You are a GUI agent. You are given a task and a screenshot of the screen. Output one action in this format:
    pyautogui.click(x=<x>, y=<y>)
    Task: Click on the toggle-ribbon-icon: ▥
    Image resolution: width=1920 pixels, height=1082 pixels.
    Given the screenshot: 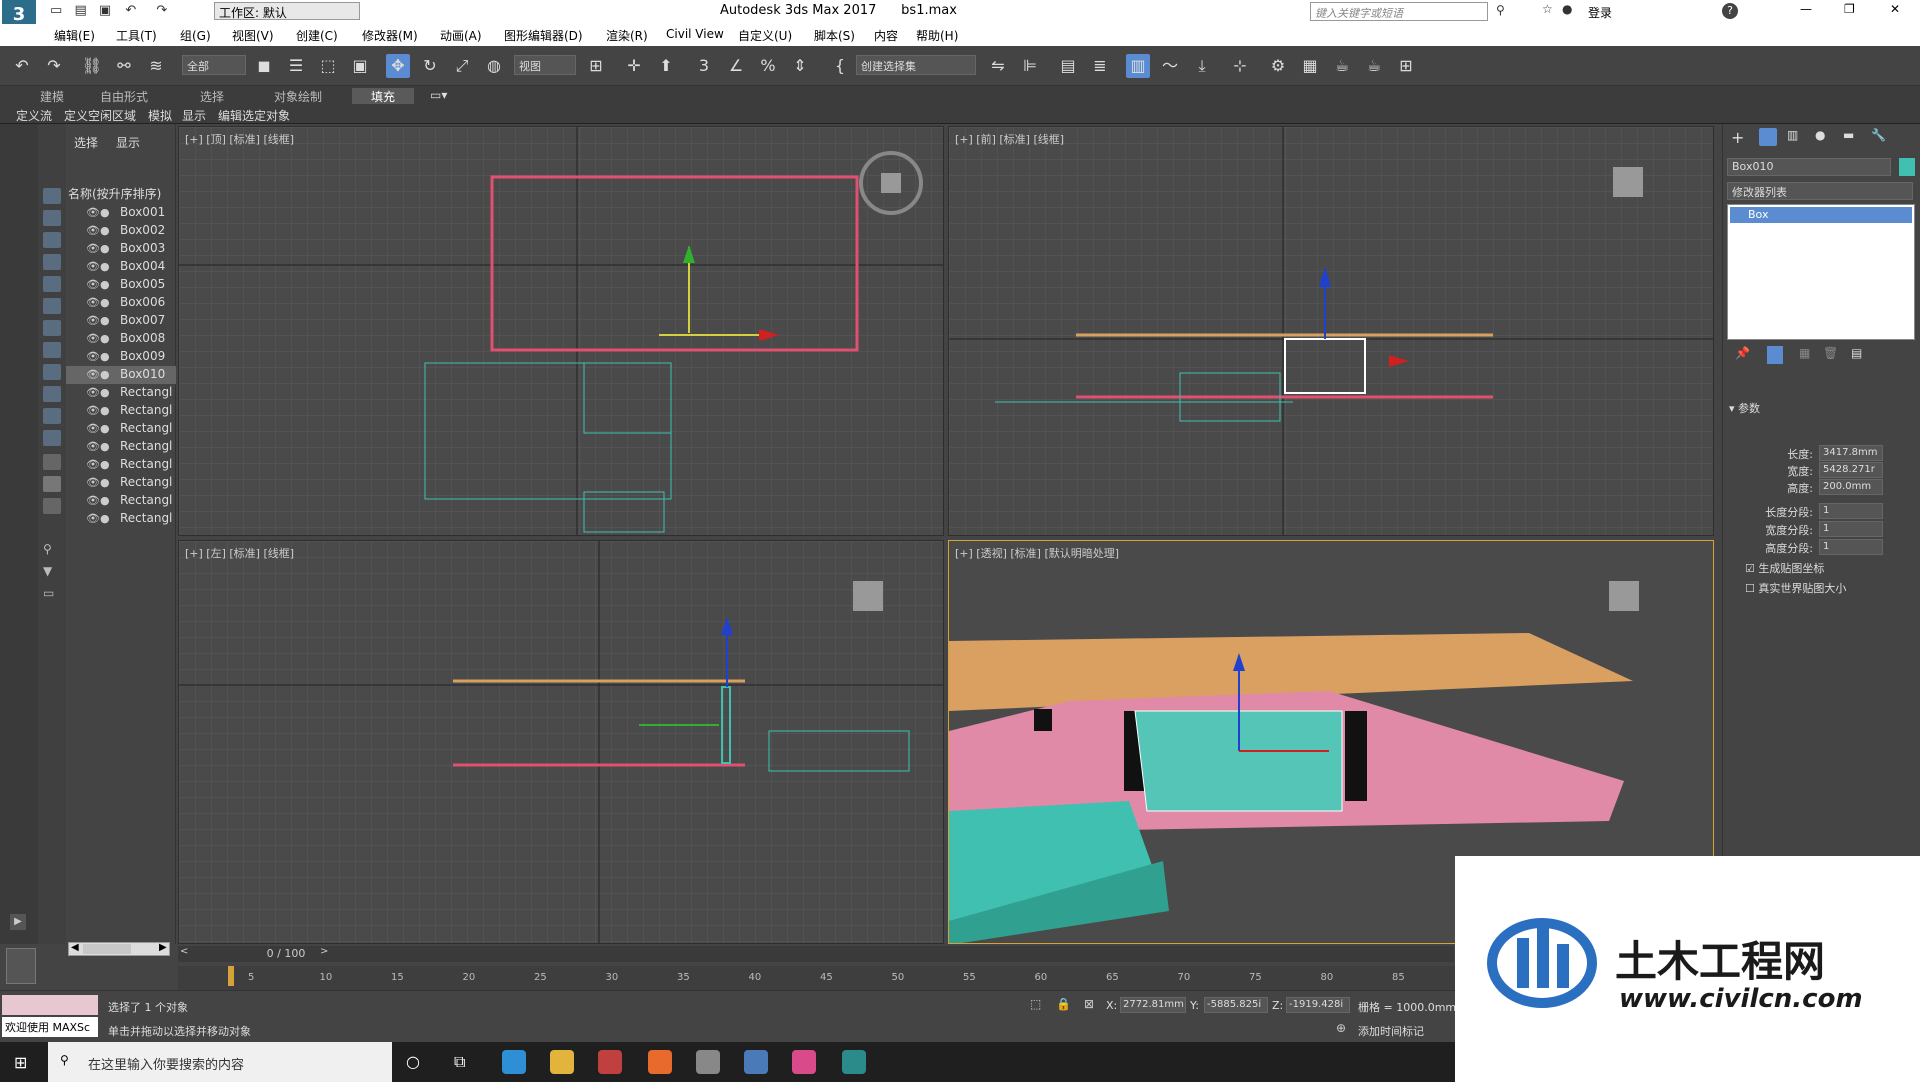 What is the action you would take?
    pyautogui.click(x=1138, y=66)
    